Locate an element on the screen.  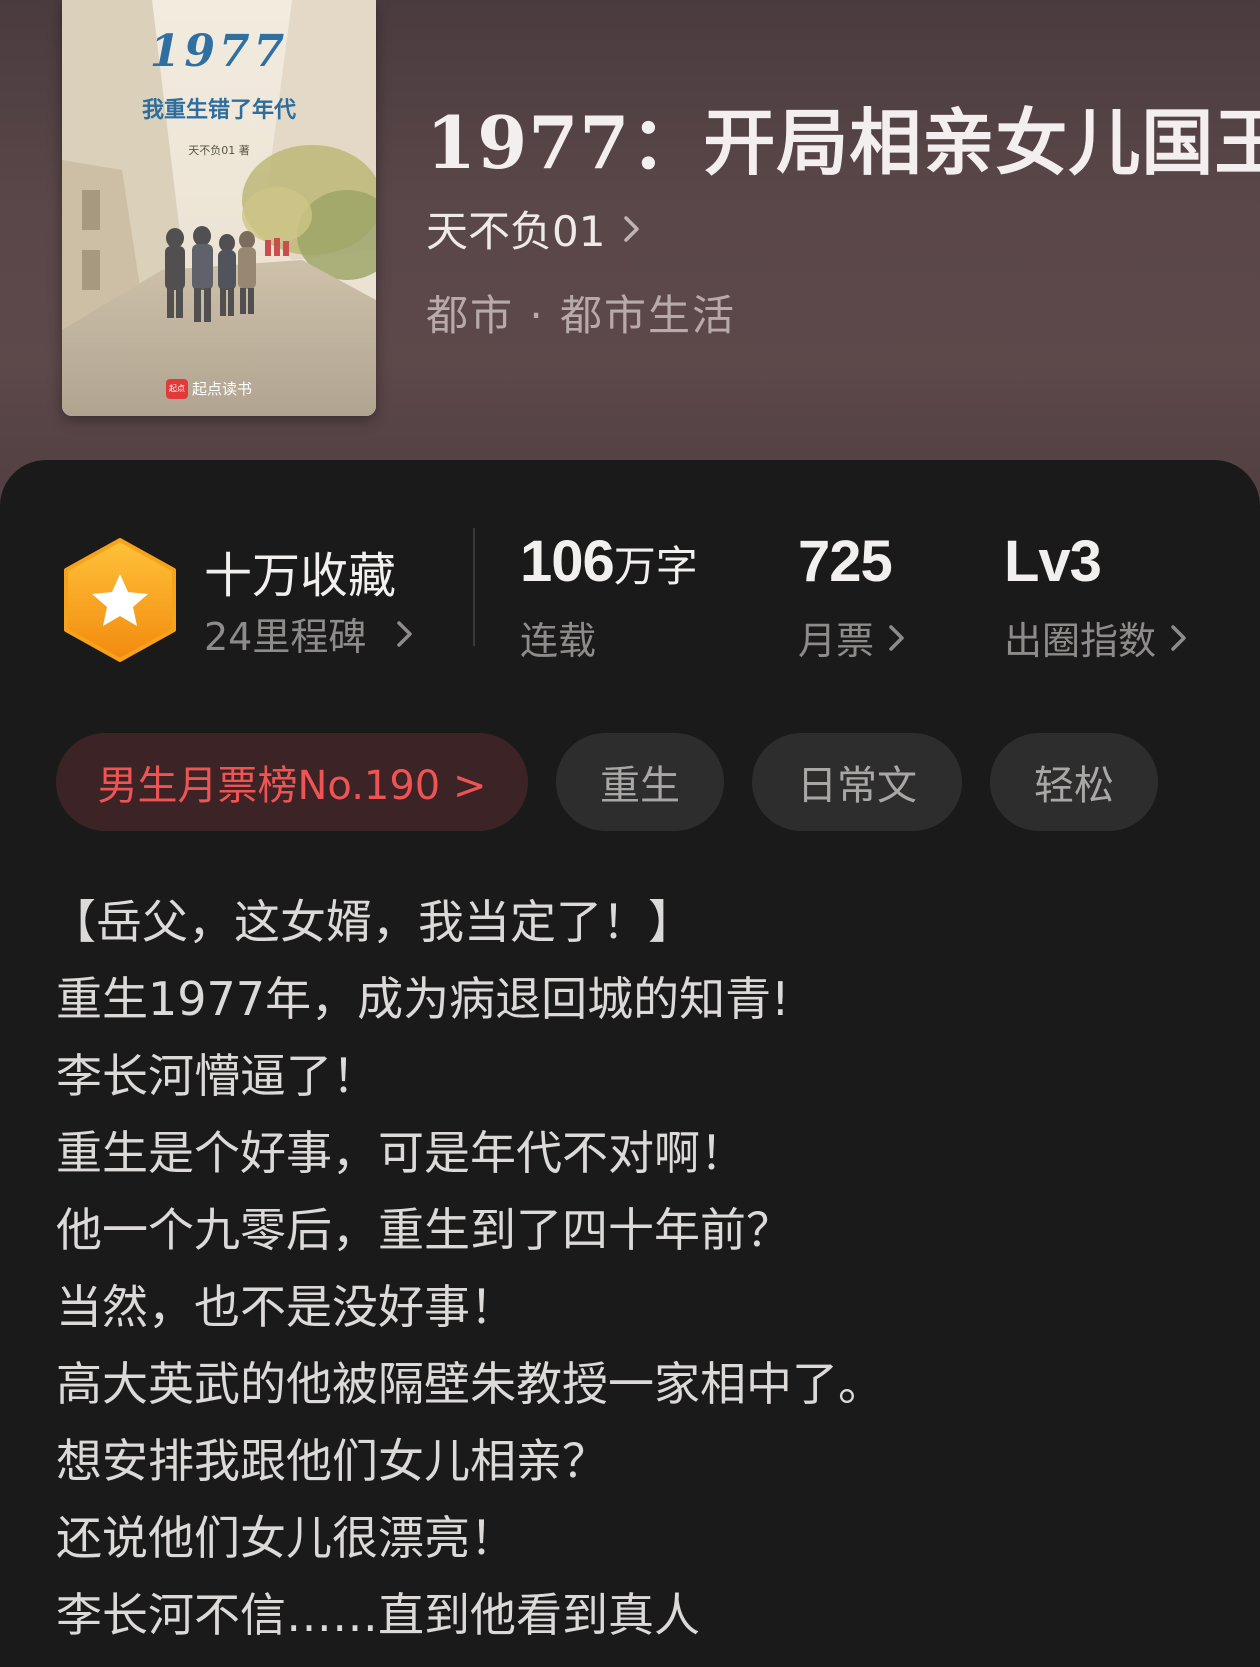
publisher-name: 起点读书 is located at coordinates (222, 389).